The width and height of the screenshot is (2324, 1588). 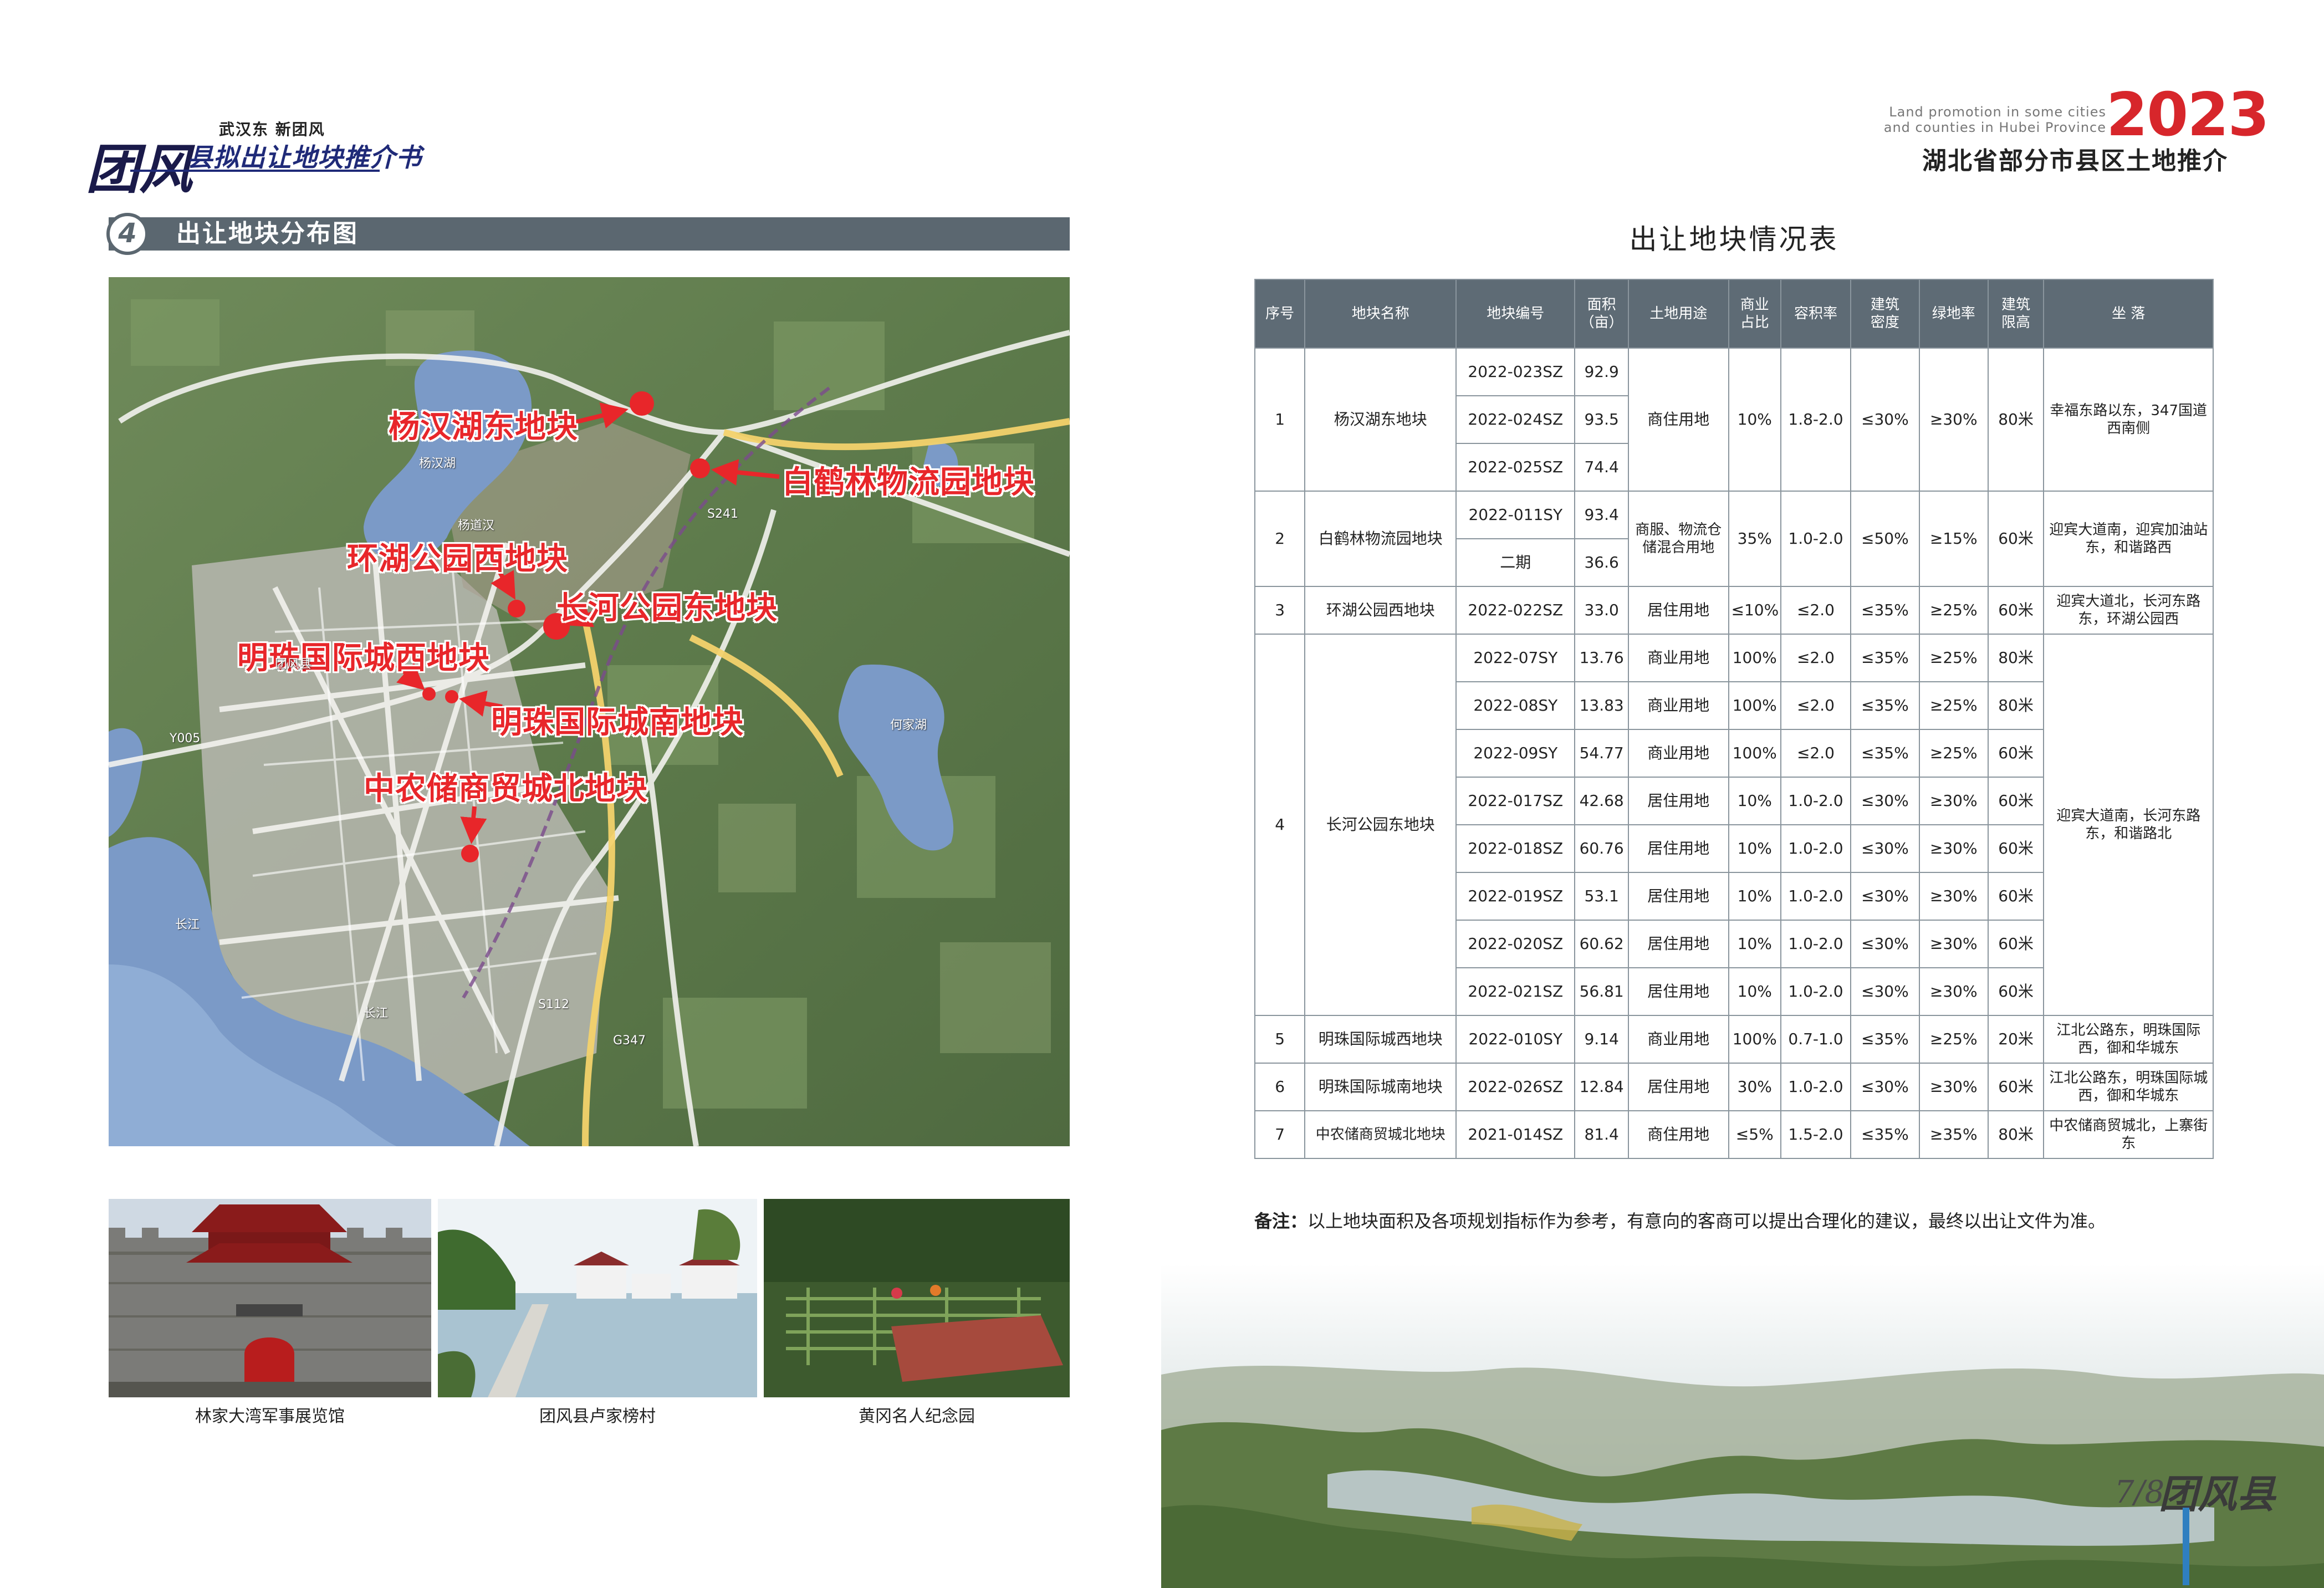 What do you see at coordinates (1601, 610) in the screenshot?
I see `cell-area: 33.0` at bounding box center [1601, 610].